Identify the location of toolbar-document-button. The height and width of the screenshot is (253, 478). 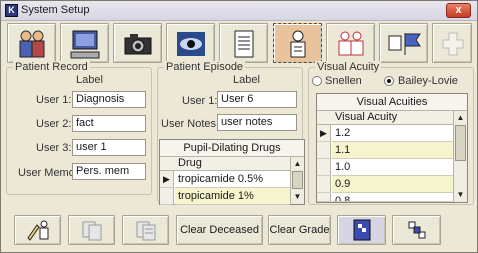
(243, 43).